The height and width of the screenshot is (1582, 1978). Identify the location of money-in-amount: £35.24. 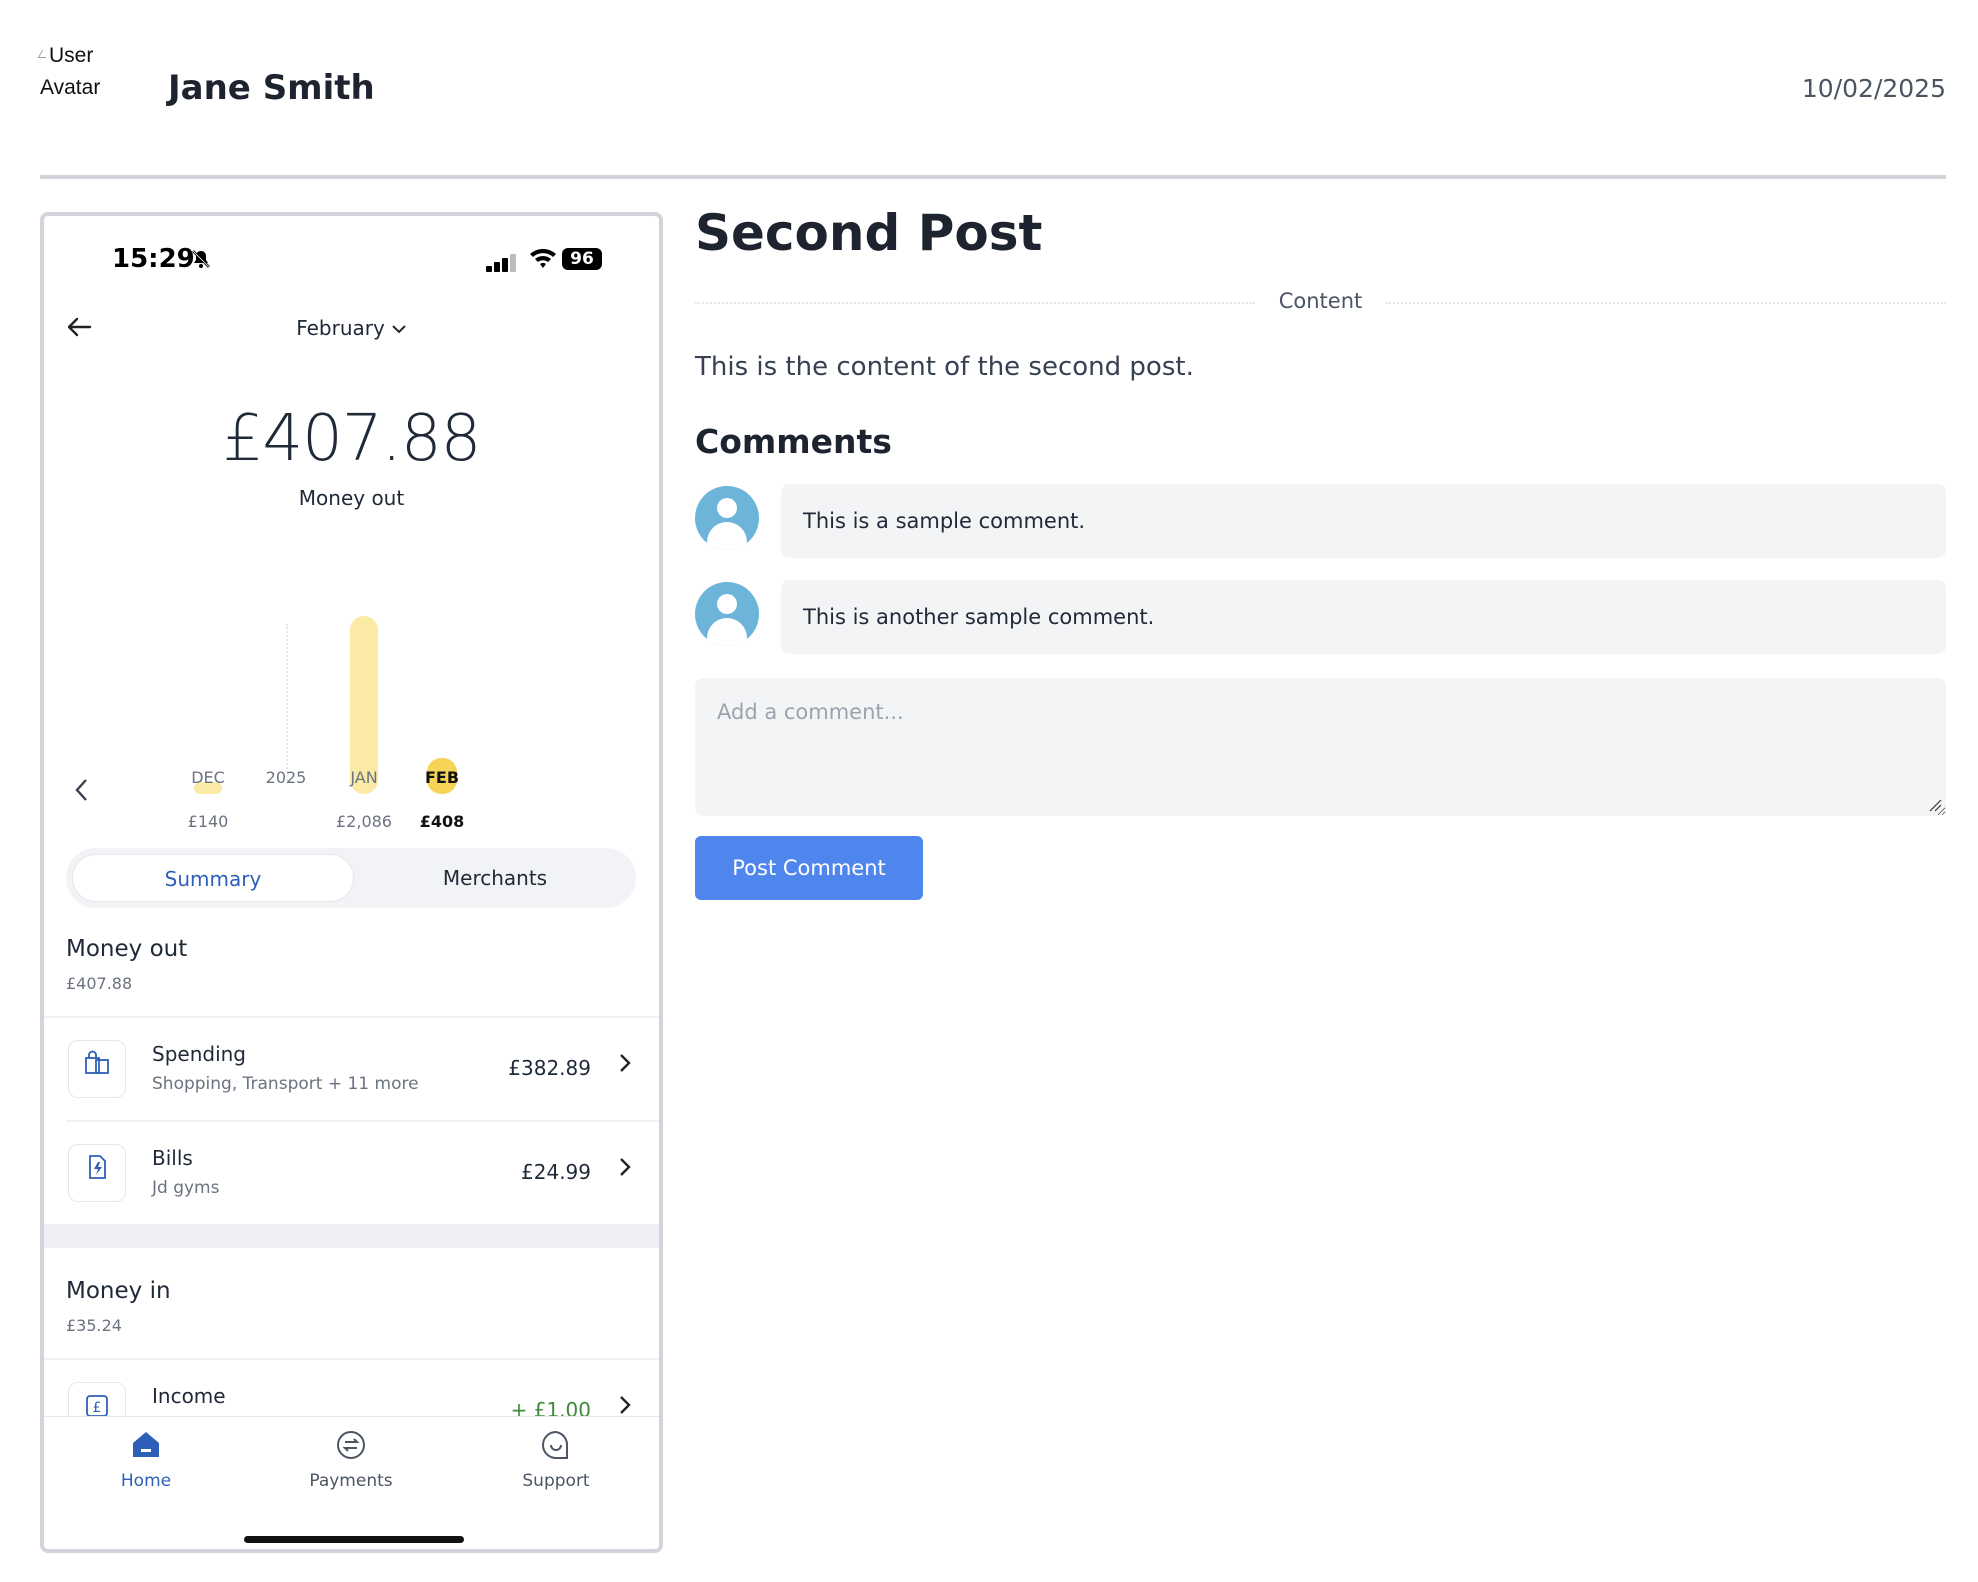
(94, 1325).